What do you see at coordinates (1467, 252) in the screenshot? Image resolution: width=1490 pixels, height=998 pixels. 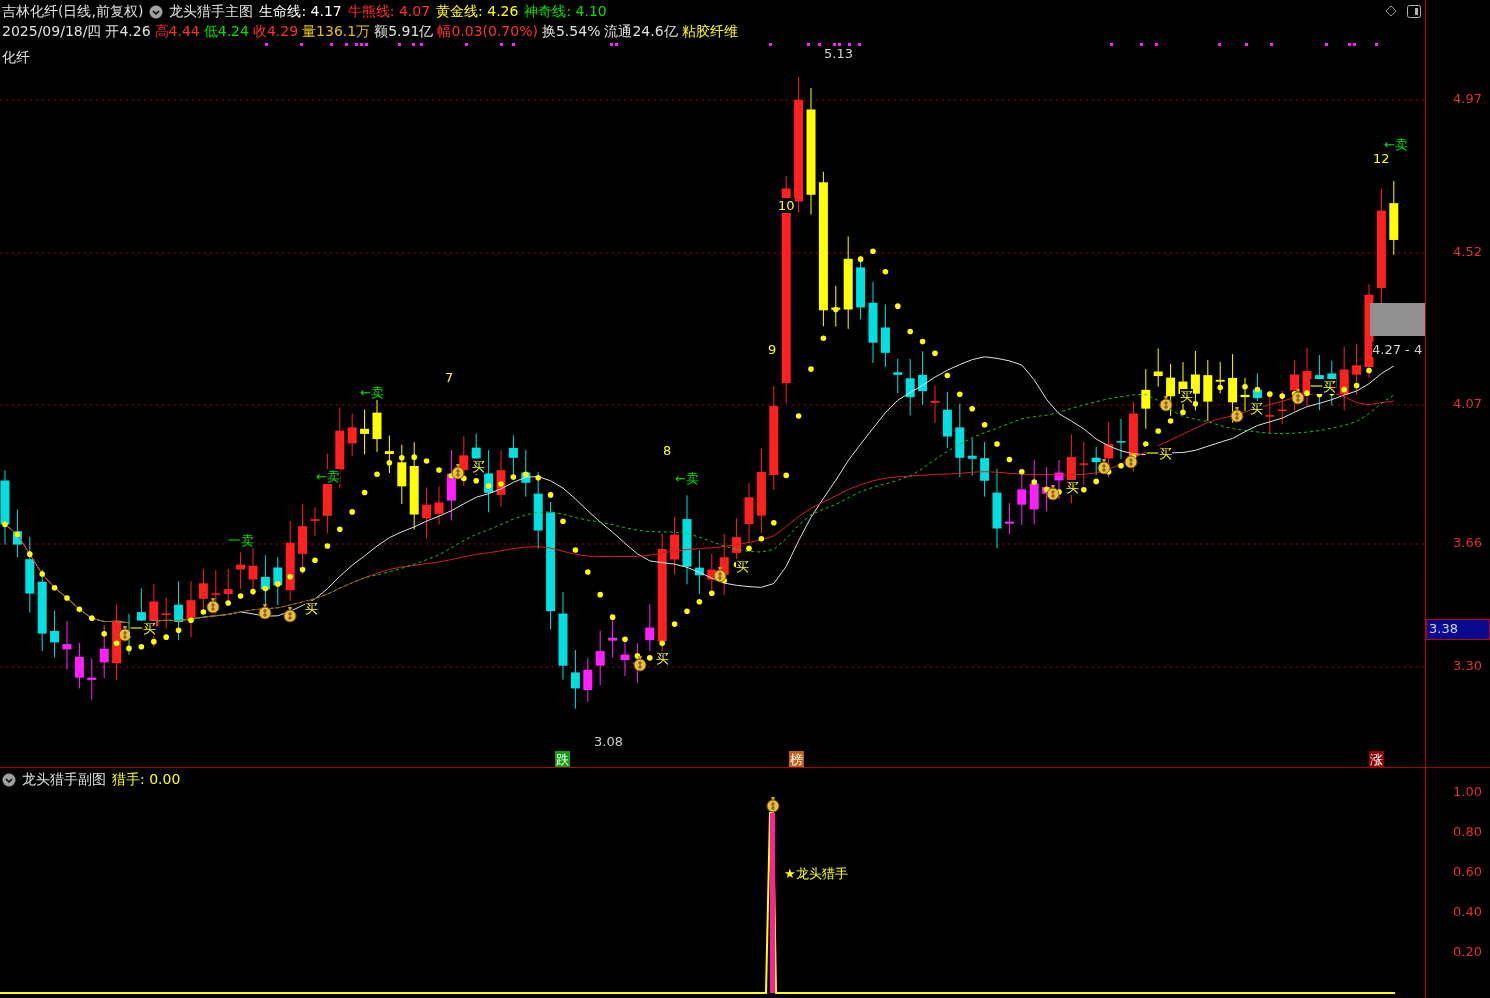 I see `price-tick: 4.52` at bounding box center [1467, 252].